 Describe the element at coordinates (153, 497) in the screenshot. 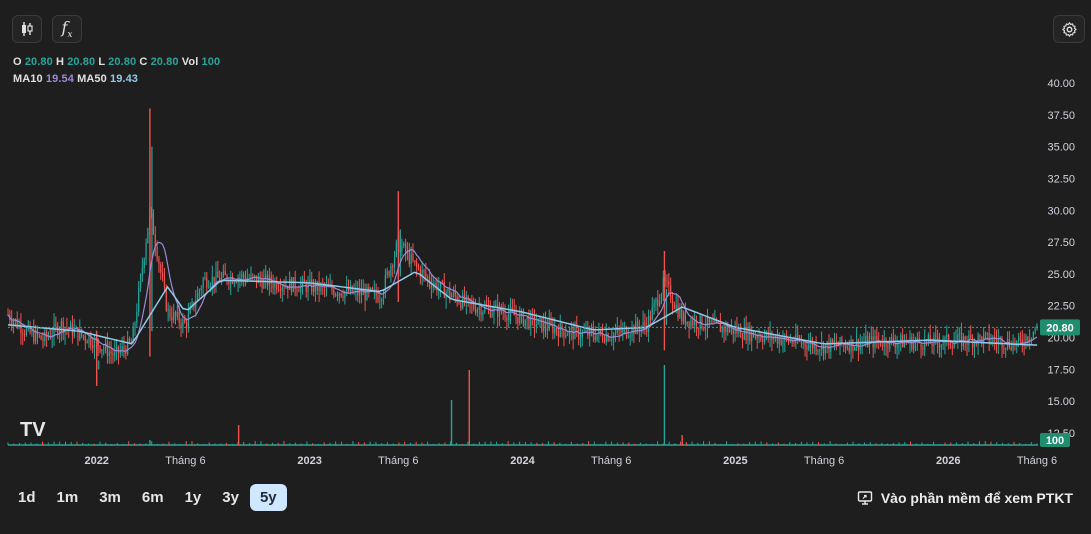

I see `range-button-6m: 6m` at that location.